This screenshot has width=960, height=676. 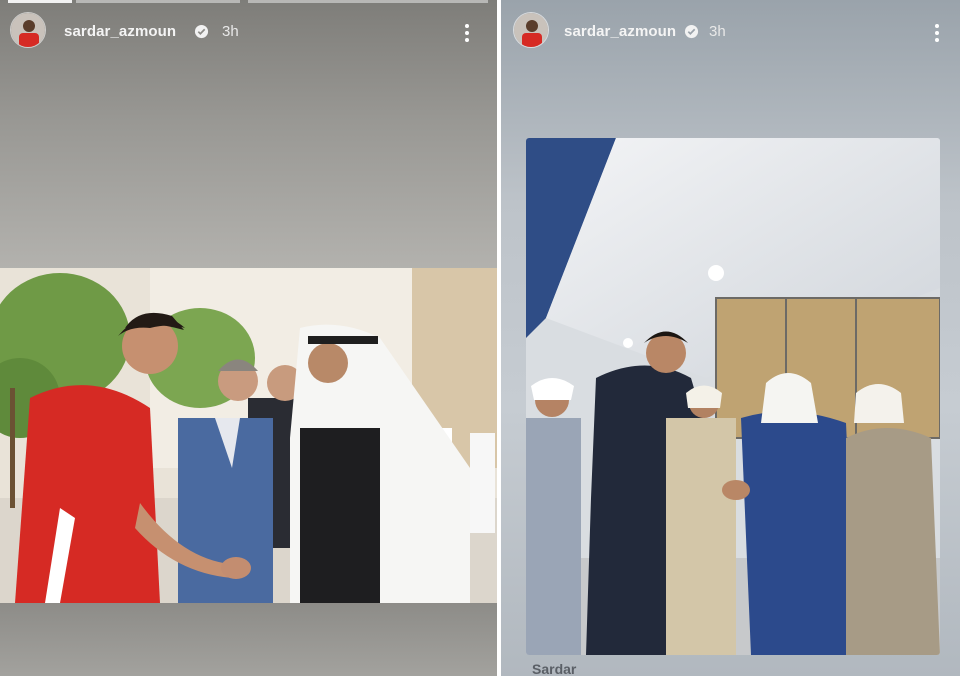 What do you see at coordinates (499, 338) in the screenshot?
I see `panel-divider` at bounding box center [499, 338].